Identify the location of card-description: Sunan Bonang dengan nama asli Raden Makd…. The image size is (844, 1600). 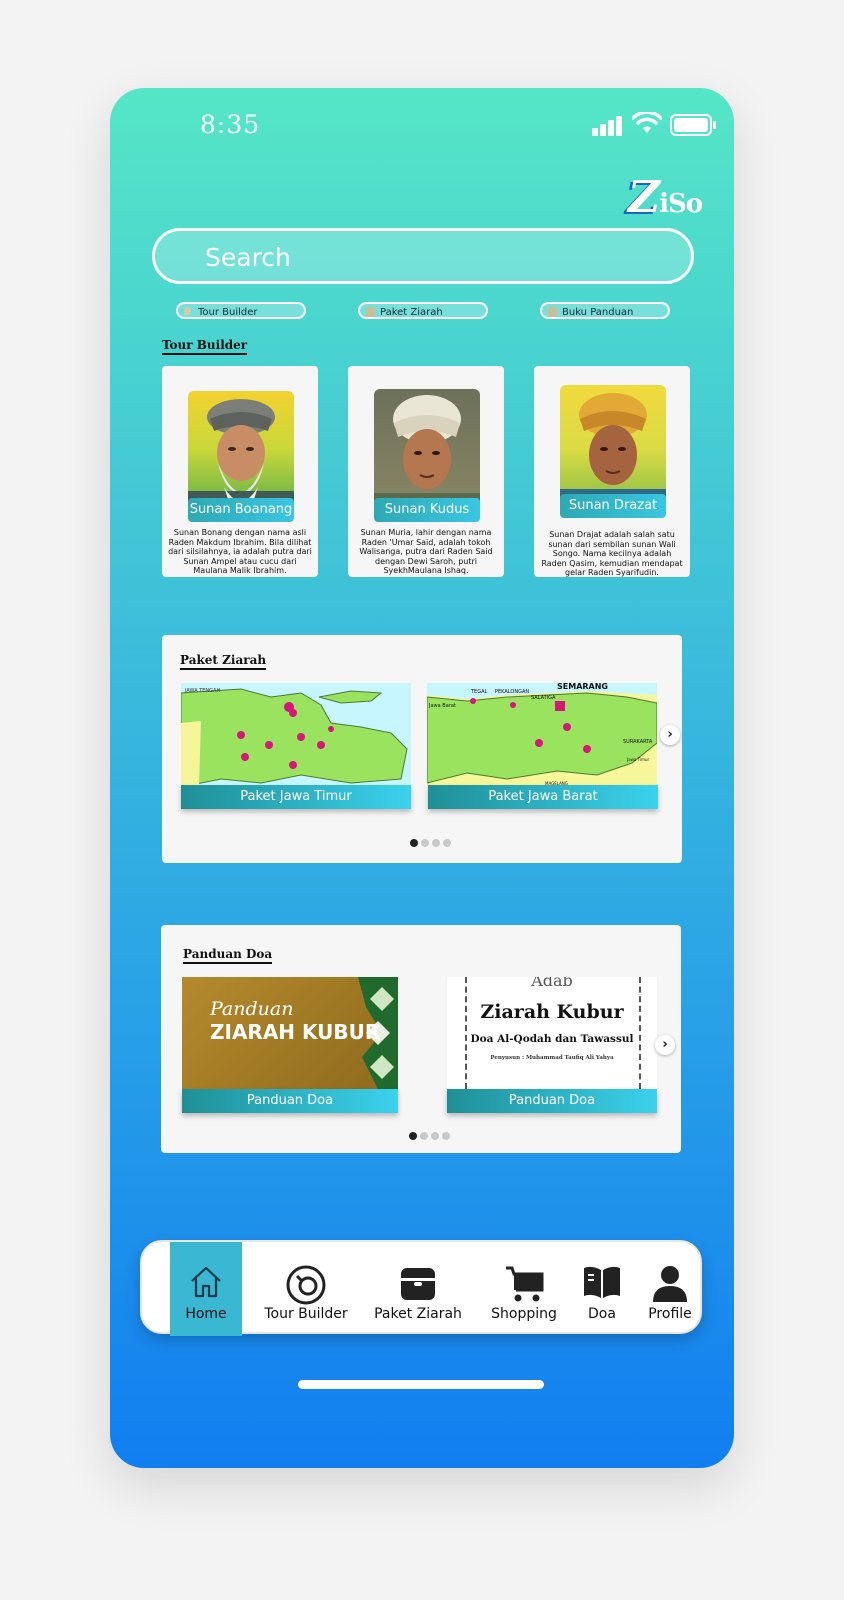
(240, 551).